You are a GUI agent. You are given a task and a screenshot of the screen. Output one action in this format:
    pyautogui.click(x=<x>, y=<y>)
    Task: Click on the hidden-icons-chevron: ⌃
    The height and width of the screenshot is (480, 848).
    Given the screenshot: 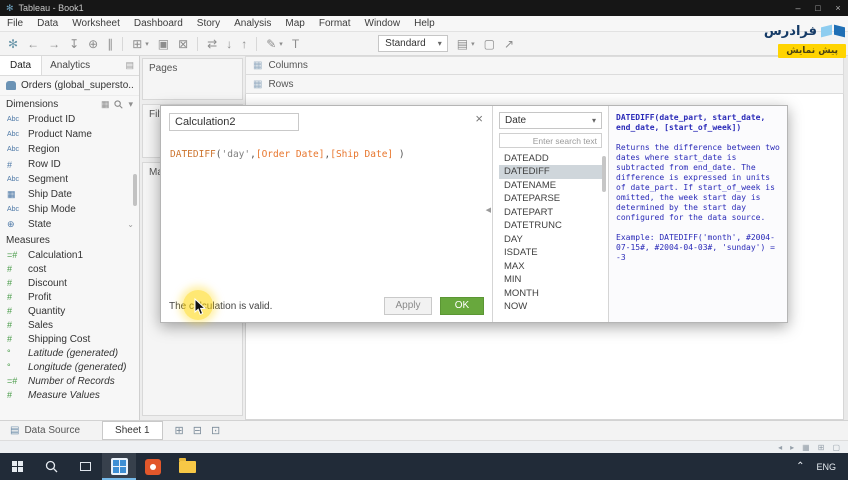 What is the action you would take?
    pyautogui.click(x=800, y=466)
    